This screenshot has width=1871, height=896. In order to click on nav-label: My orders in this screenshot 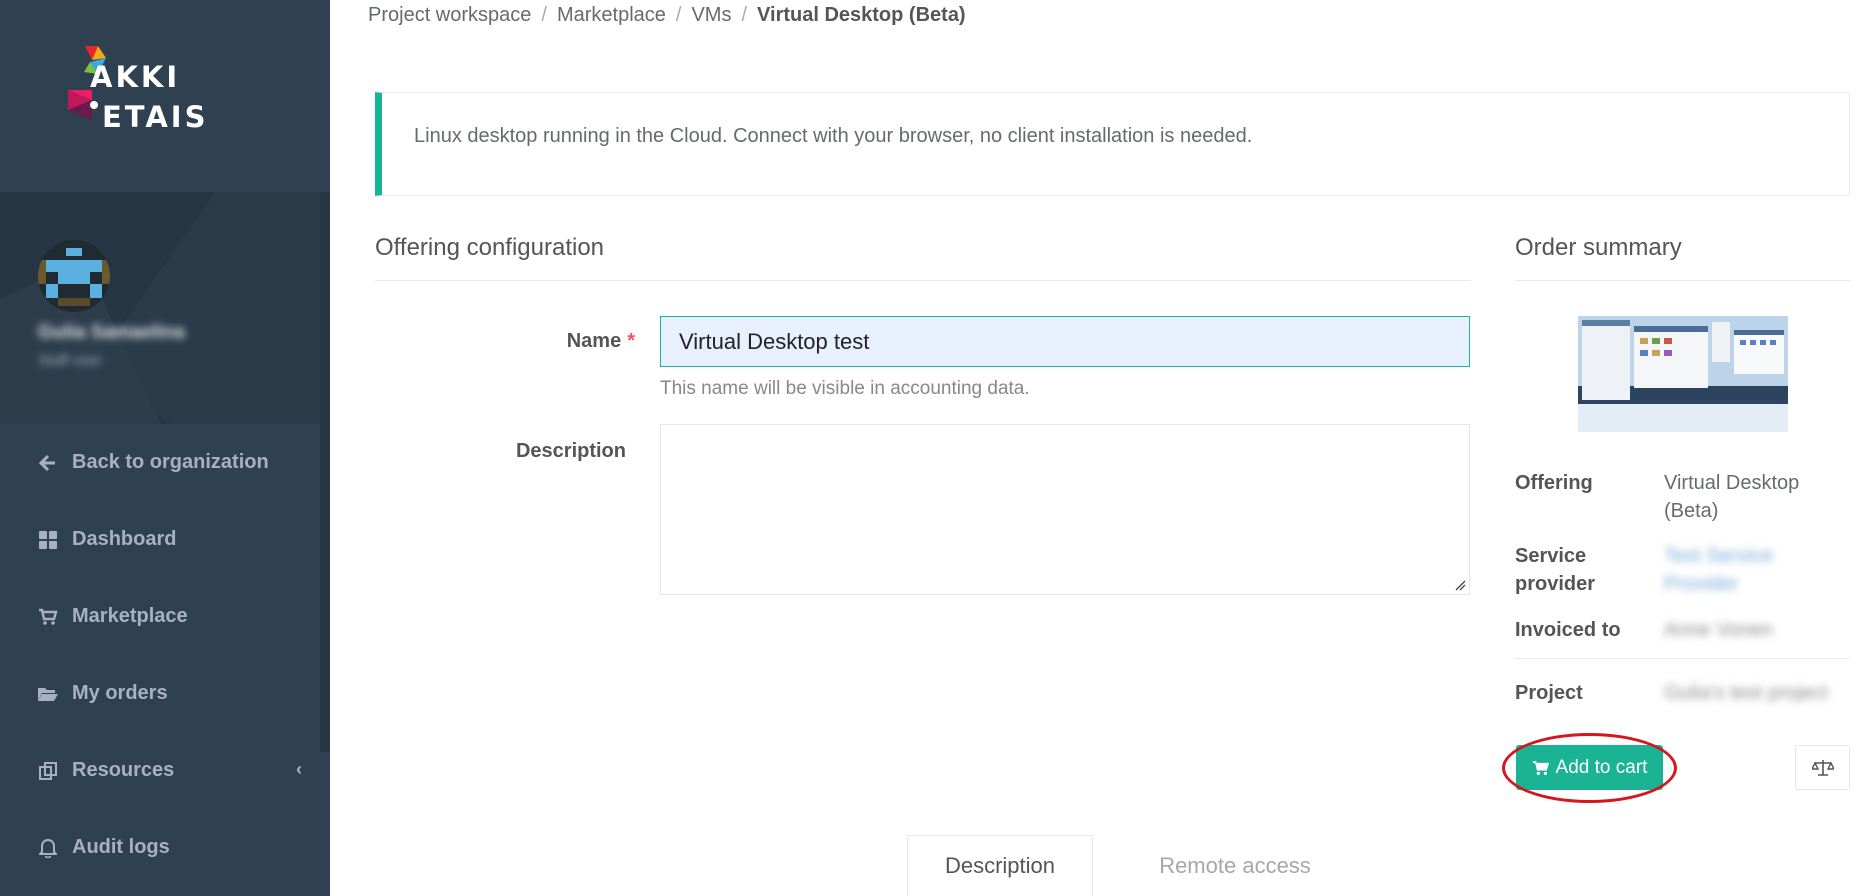, I will do `click(120, 693)`.